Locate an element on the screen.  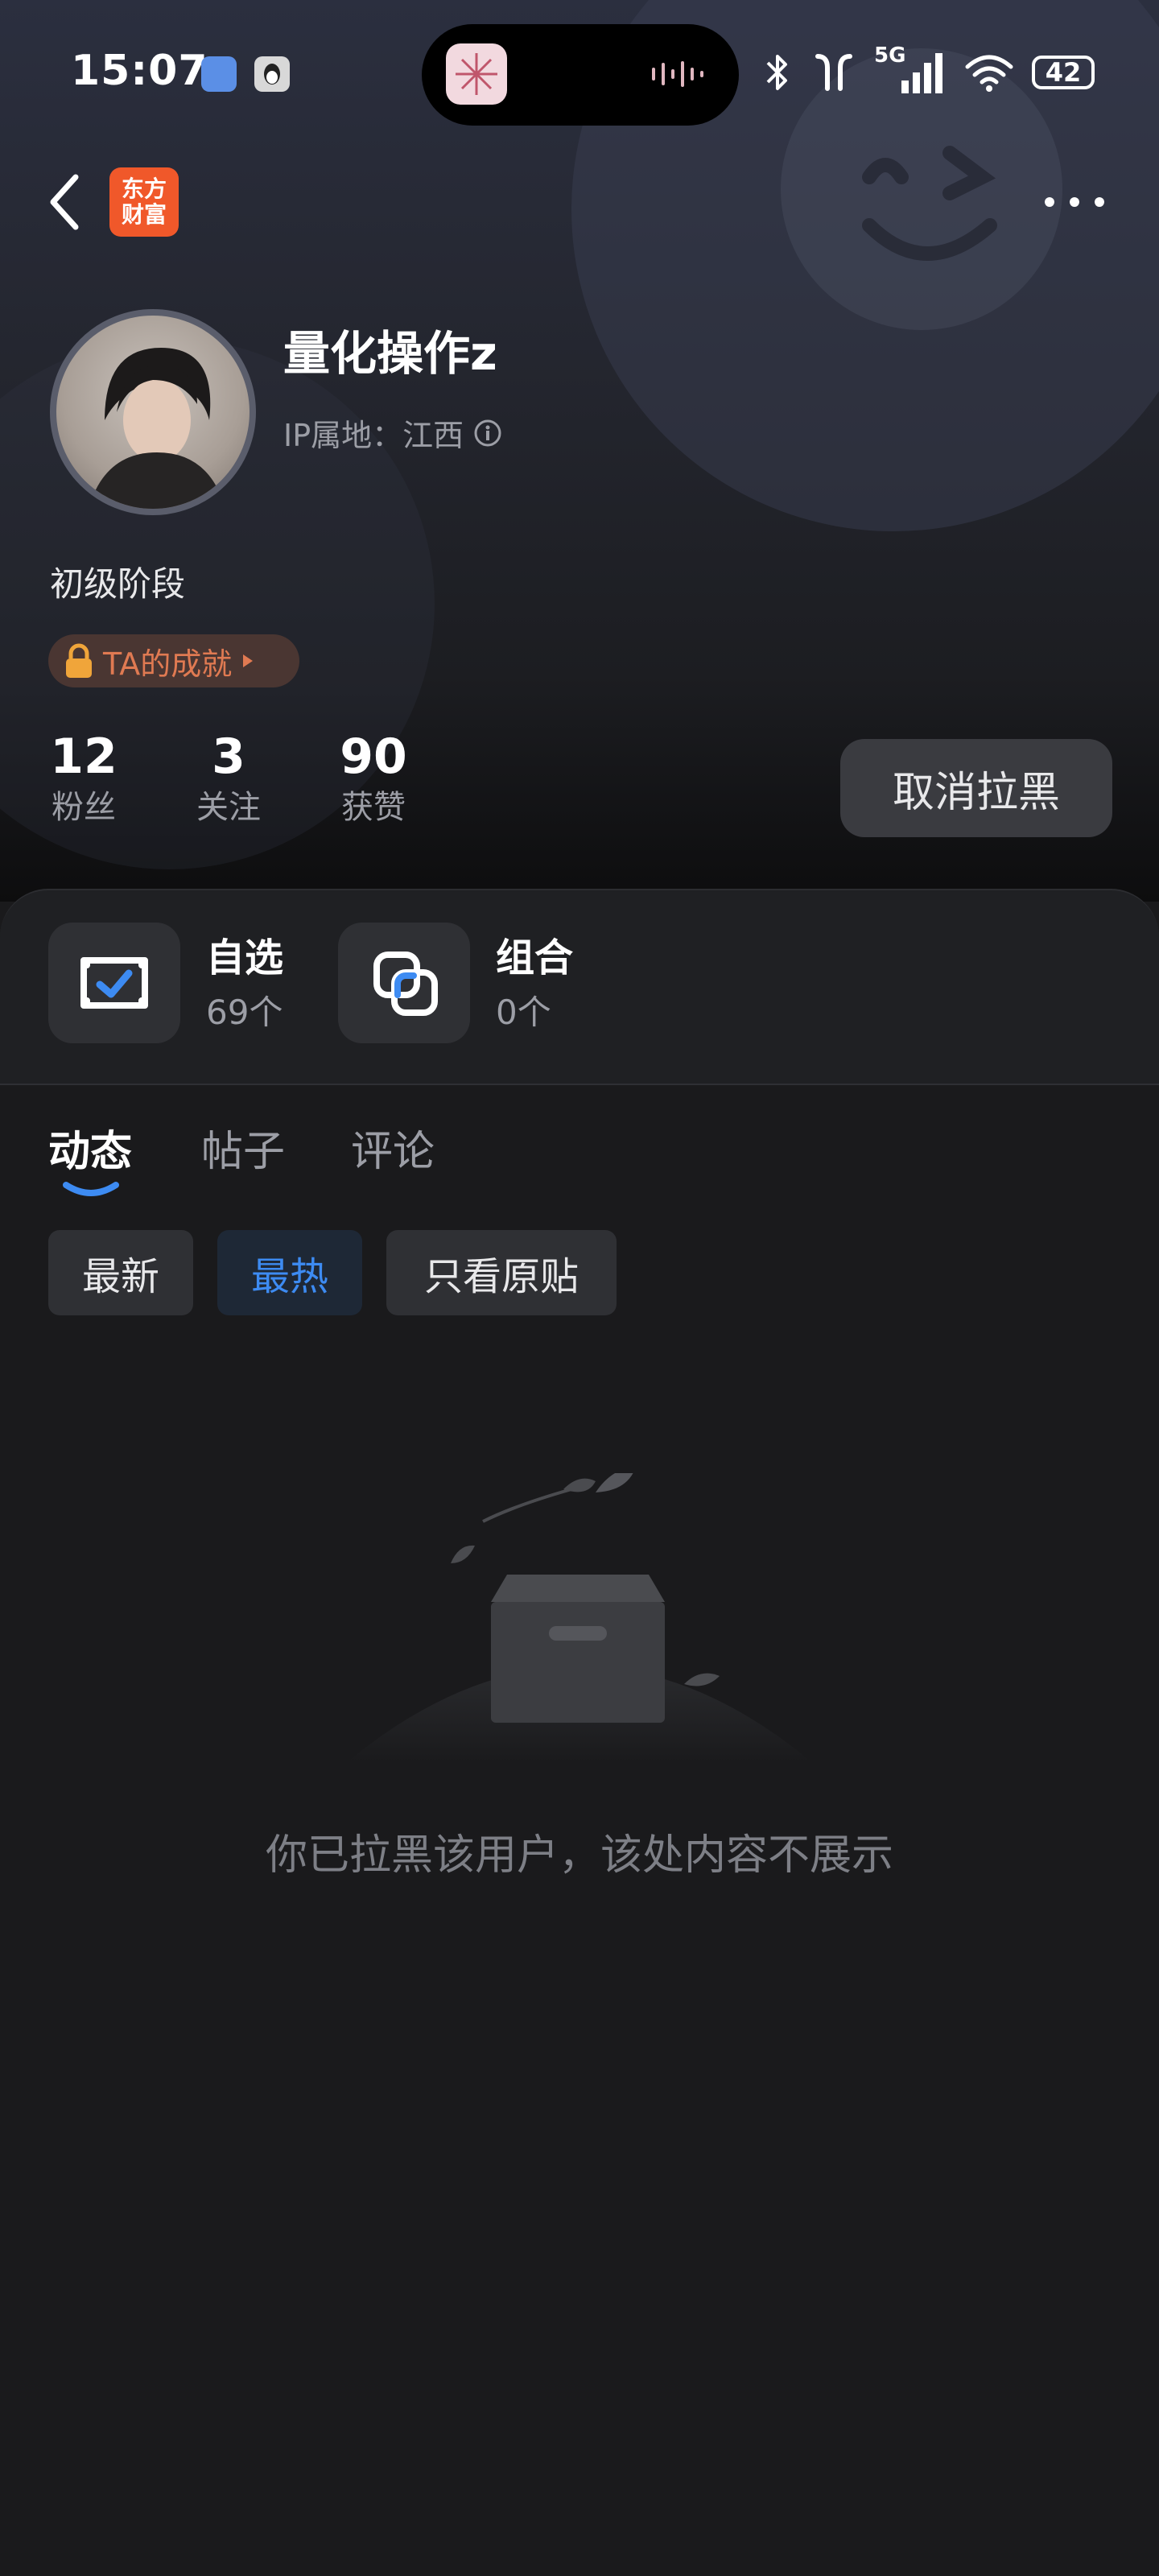
stat-value: 12 is located at coordinates (84, 757).